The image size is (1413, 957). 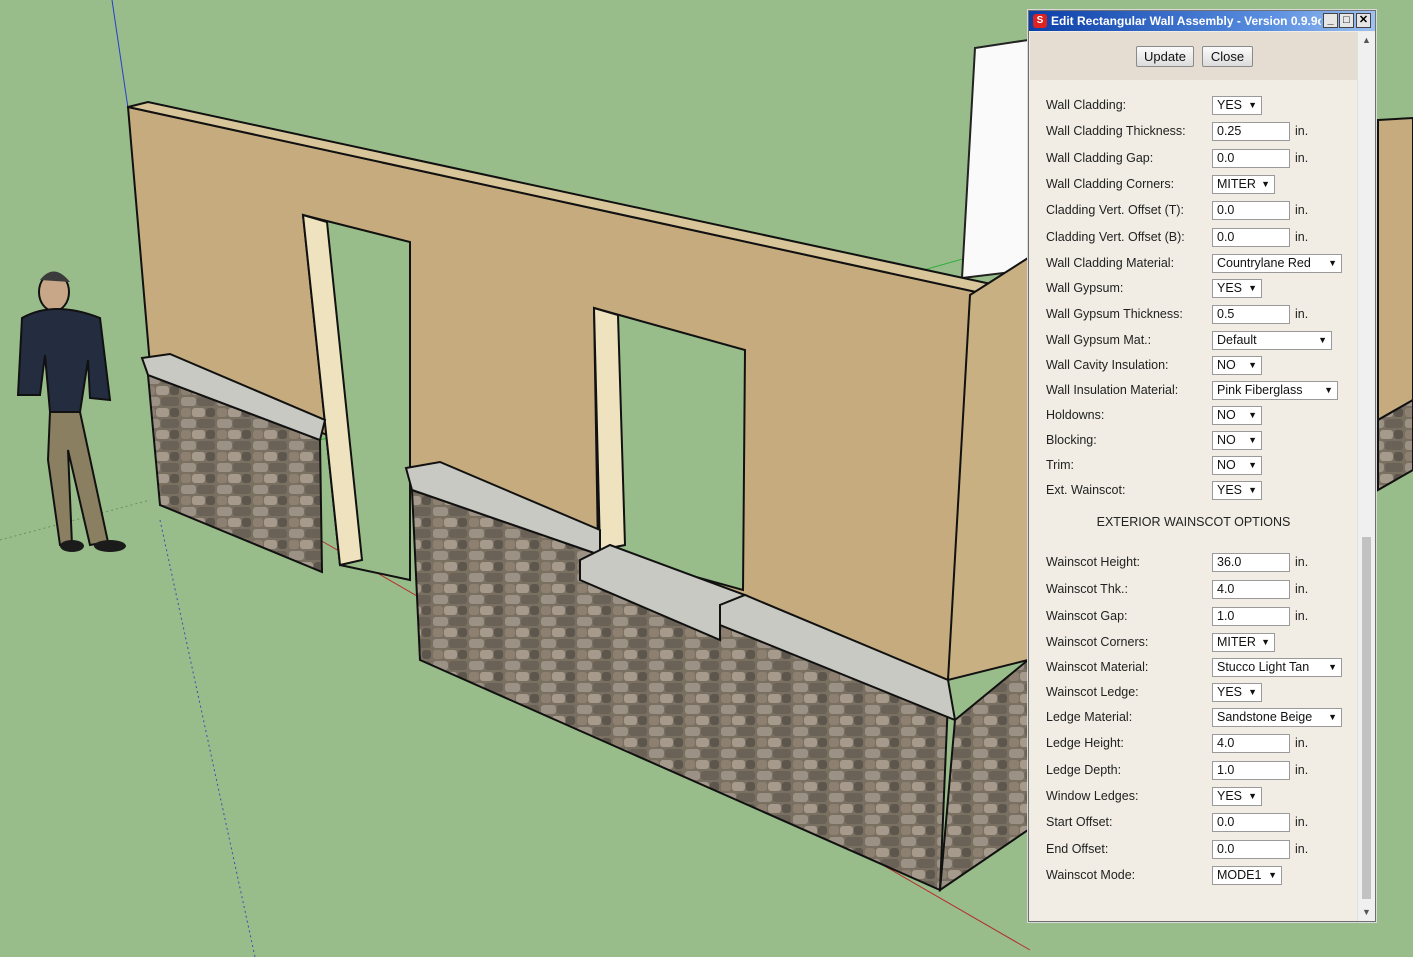 I want to click on select-value: Pink Fiberglass, so click(x=1260, y=390).